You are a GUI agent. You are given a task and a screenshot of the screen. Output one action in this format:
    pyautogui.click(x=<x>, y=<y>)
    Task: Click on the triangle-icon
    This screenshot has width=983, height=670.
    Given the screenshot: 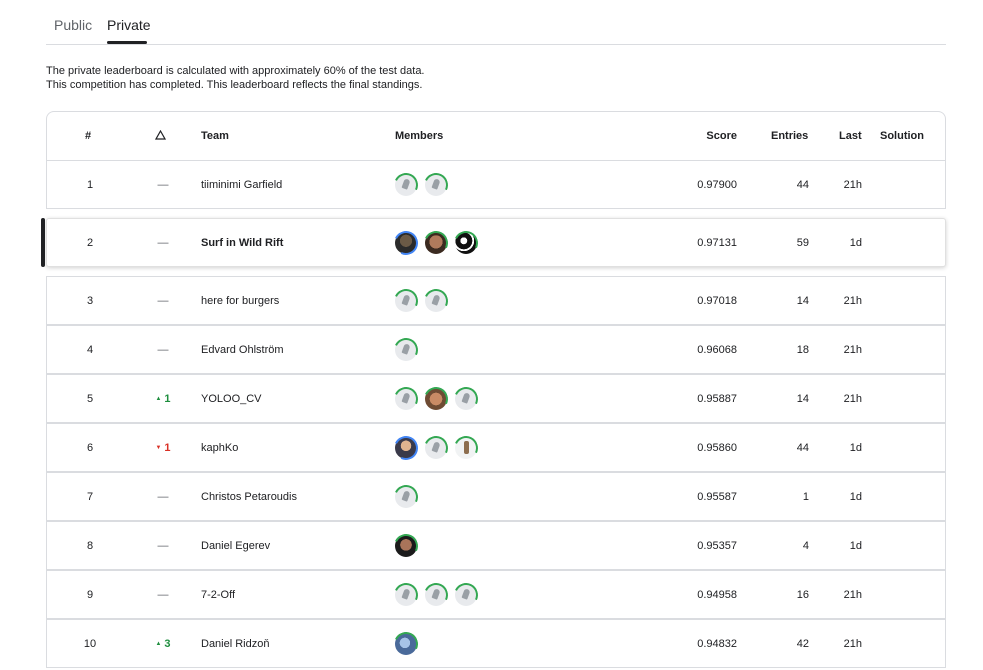 What is the action you would take?
    pyautogui.click(x=160, y=136)
    